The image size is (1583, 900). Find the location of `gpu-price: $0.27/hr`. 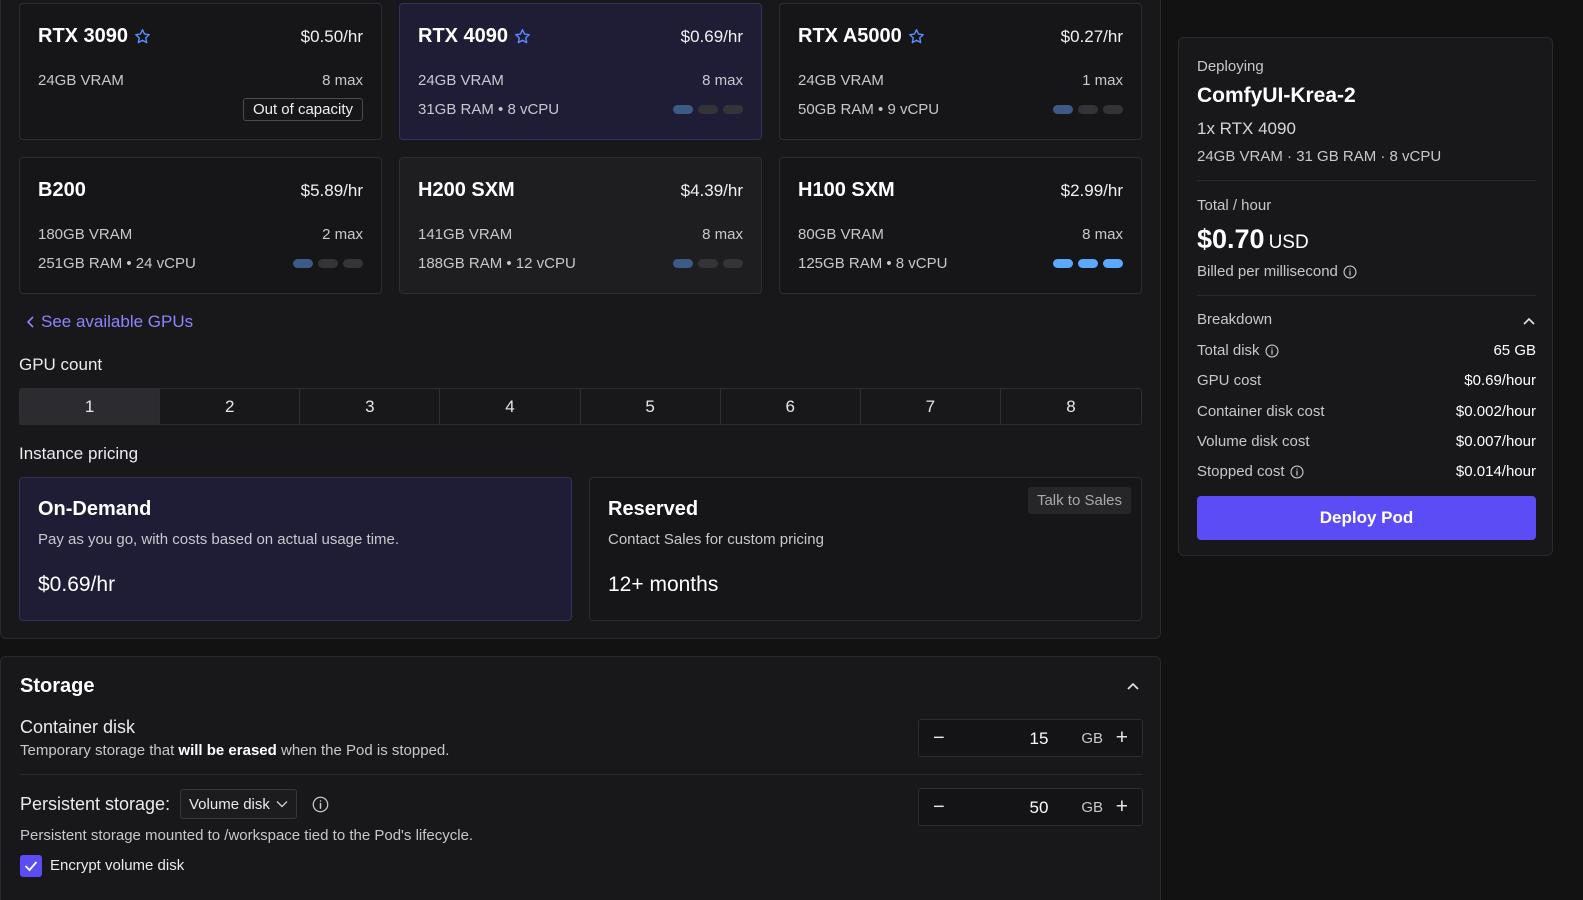

gpu-price: $0.27/hr is located at coordinates (1091, 36).